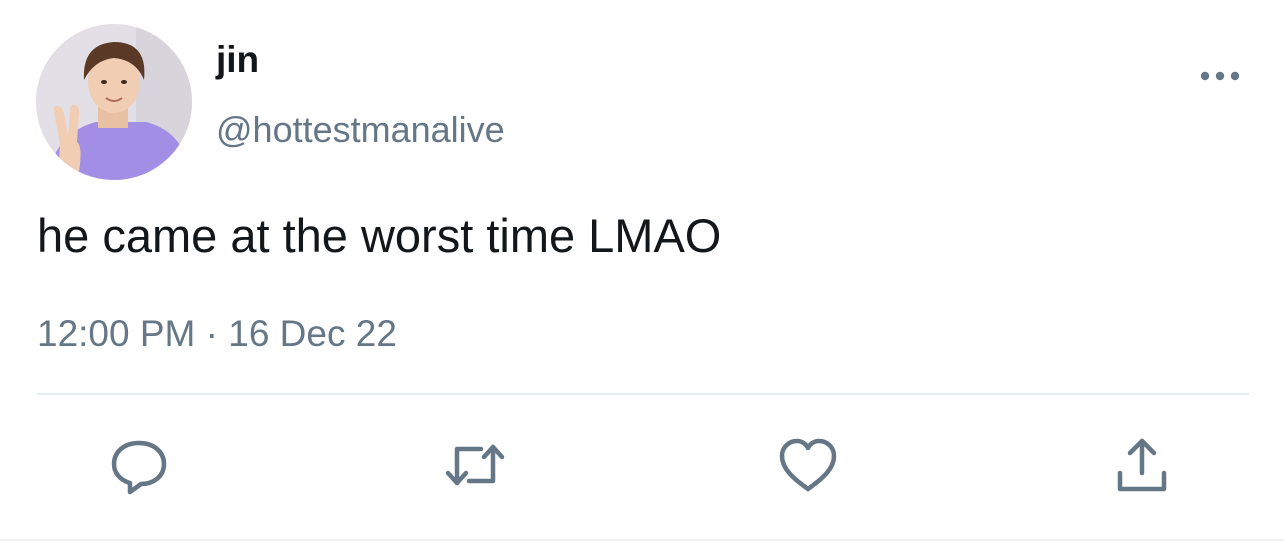 The height and width of the screenshot is (558, 1284). What do you see at coordinates (139, 467) in the screenshot?
I see `reply-icon` at bounding box center [139, 467].